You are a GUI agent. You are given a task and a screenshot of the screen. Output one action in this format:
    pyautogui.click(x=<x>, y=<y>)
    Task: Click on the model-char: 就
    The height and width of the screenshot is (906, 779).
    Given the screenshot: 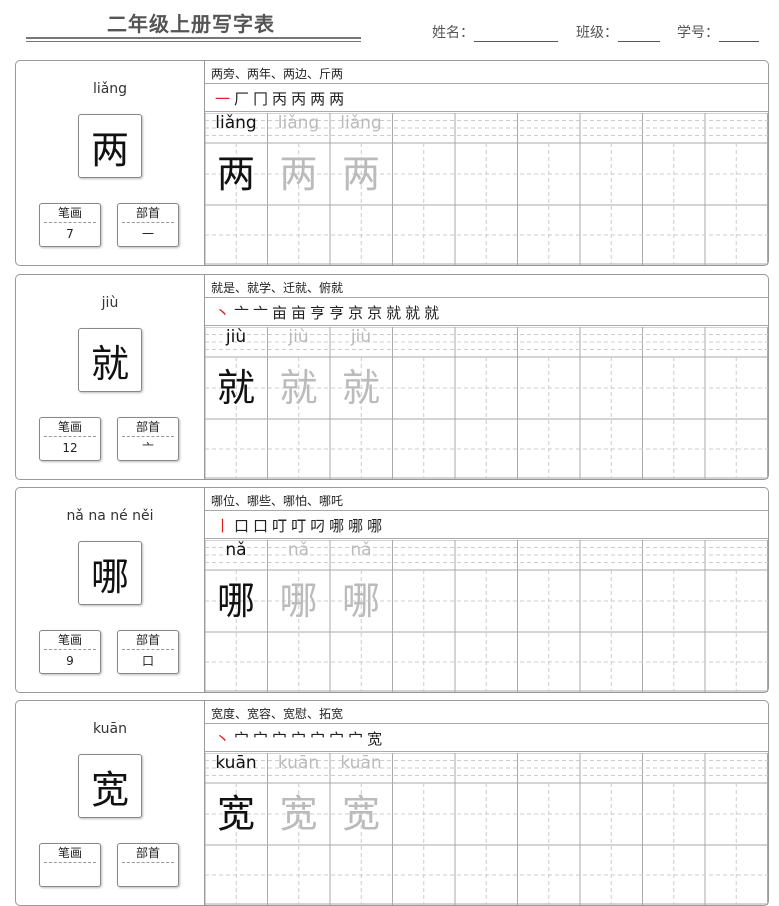 What is the action you would take?
    pyautogui.click(x=235, y=388)
    